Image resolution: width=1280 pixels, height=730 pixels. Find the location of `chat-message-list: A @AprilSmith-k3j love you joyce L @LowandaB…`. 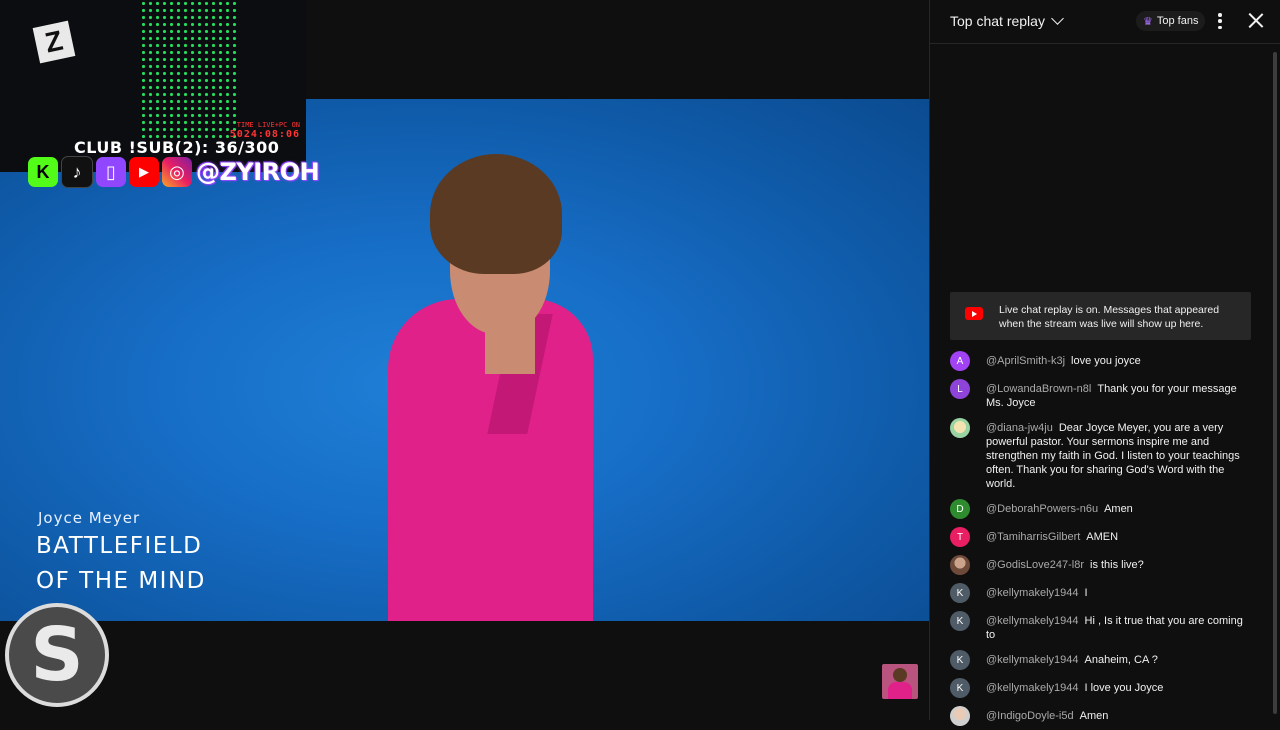

chat-message-list: A @AprilSmith-k3j love you joyce L @LowandaB… is located at coordinates (1102, 538).